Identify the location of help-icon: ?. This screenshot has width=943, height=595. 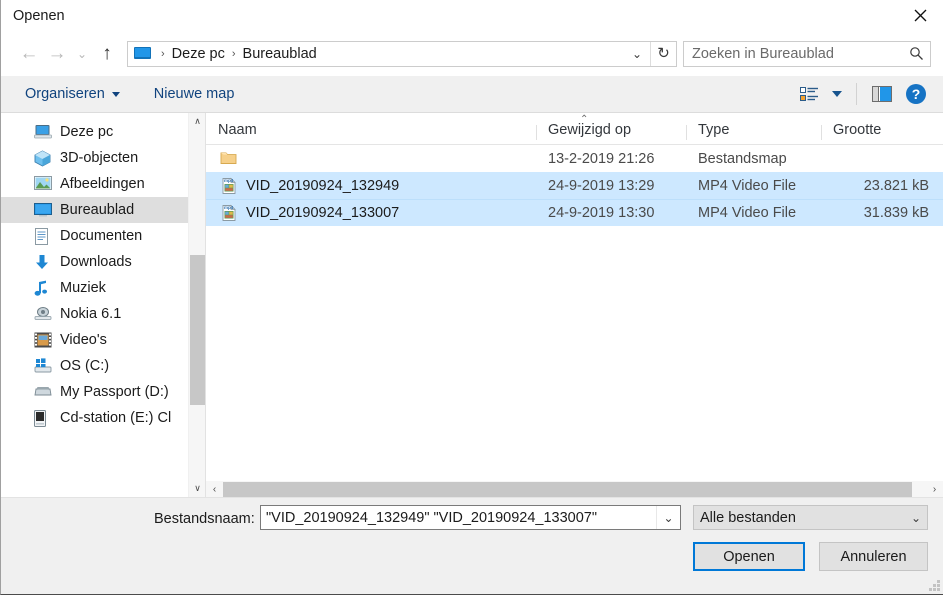
(916, 94).